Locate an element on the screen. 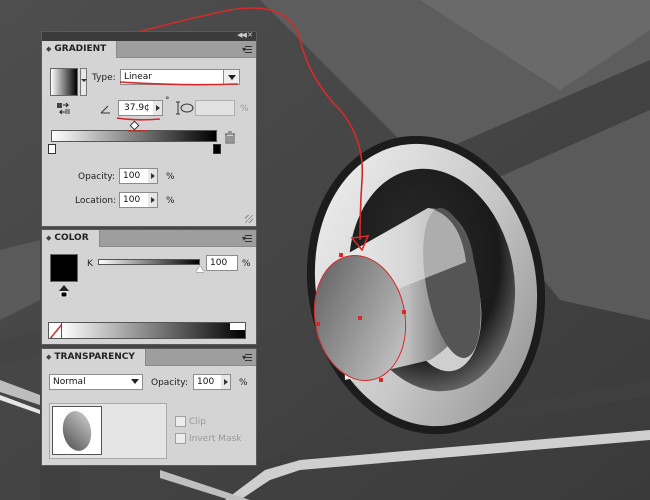  object-thumbnail is located at coordinates (77, 430).